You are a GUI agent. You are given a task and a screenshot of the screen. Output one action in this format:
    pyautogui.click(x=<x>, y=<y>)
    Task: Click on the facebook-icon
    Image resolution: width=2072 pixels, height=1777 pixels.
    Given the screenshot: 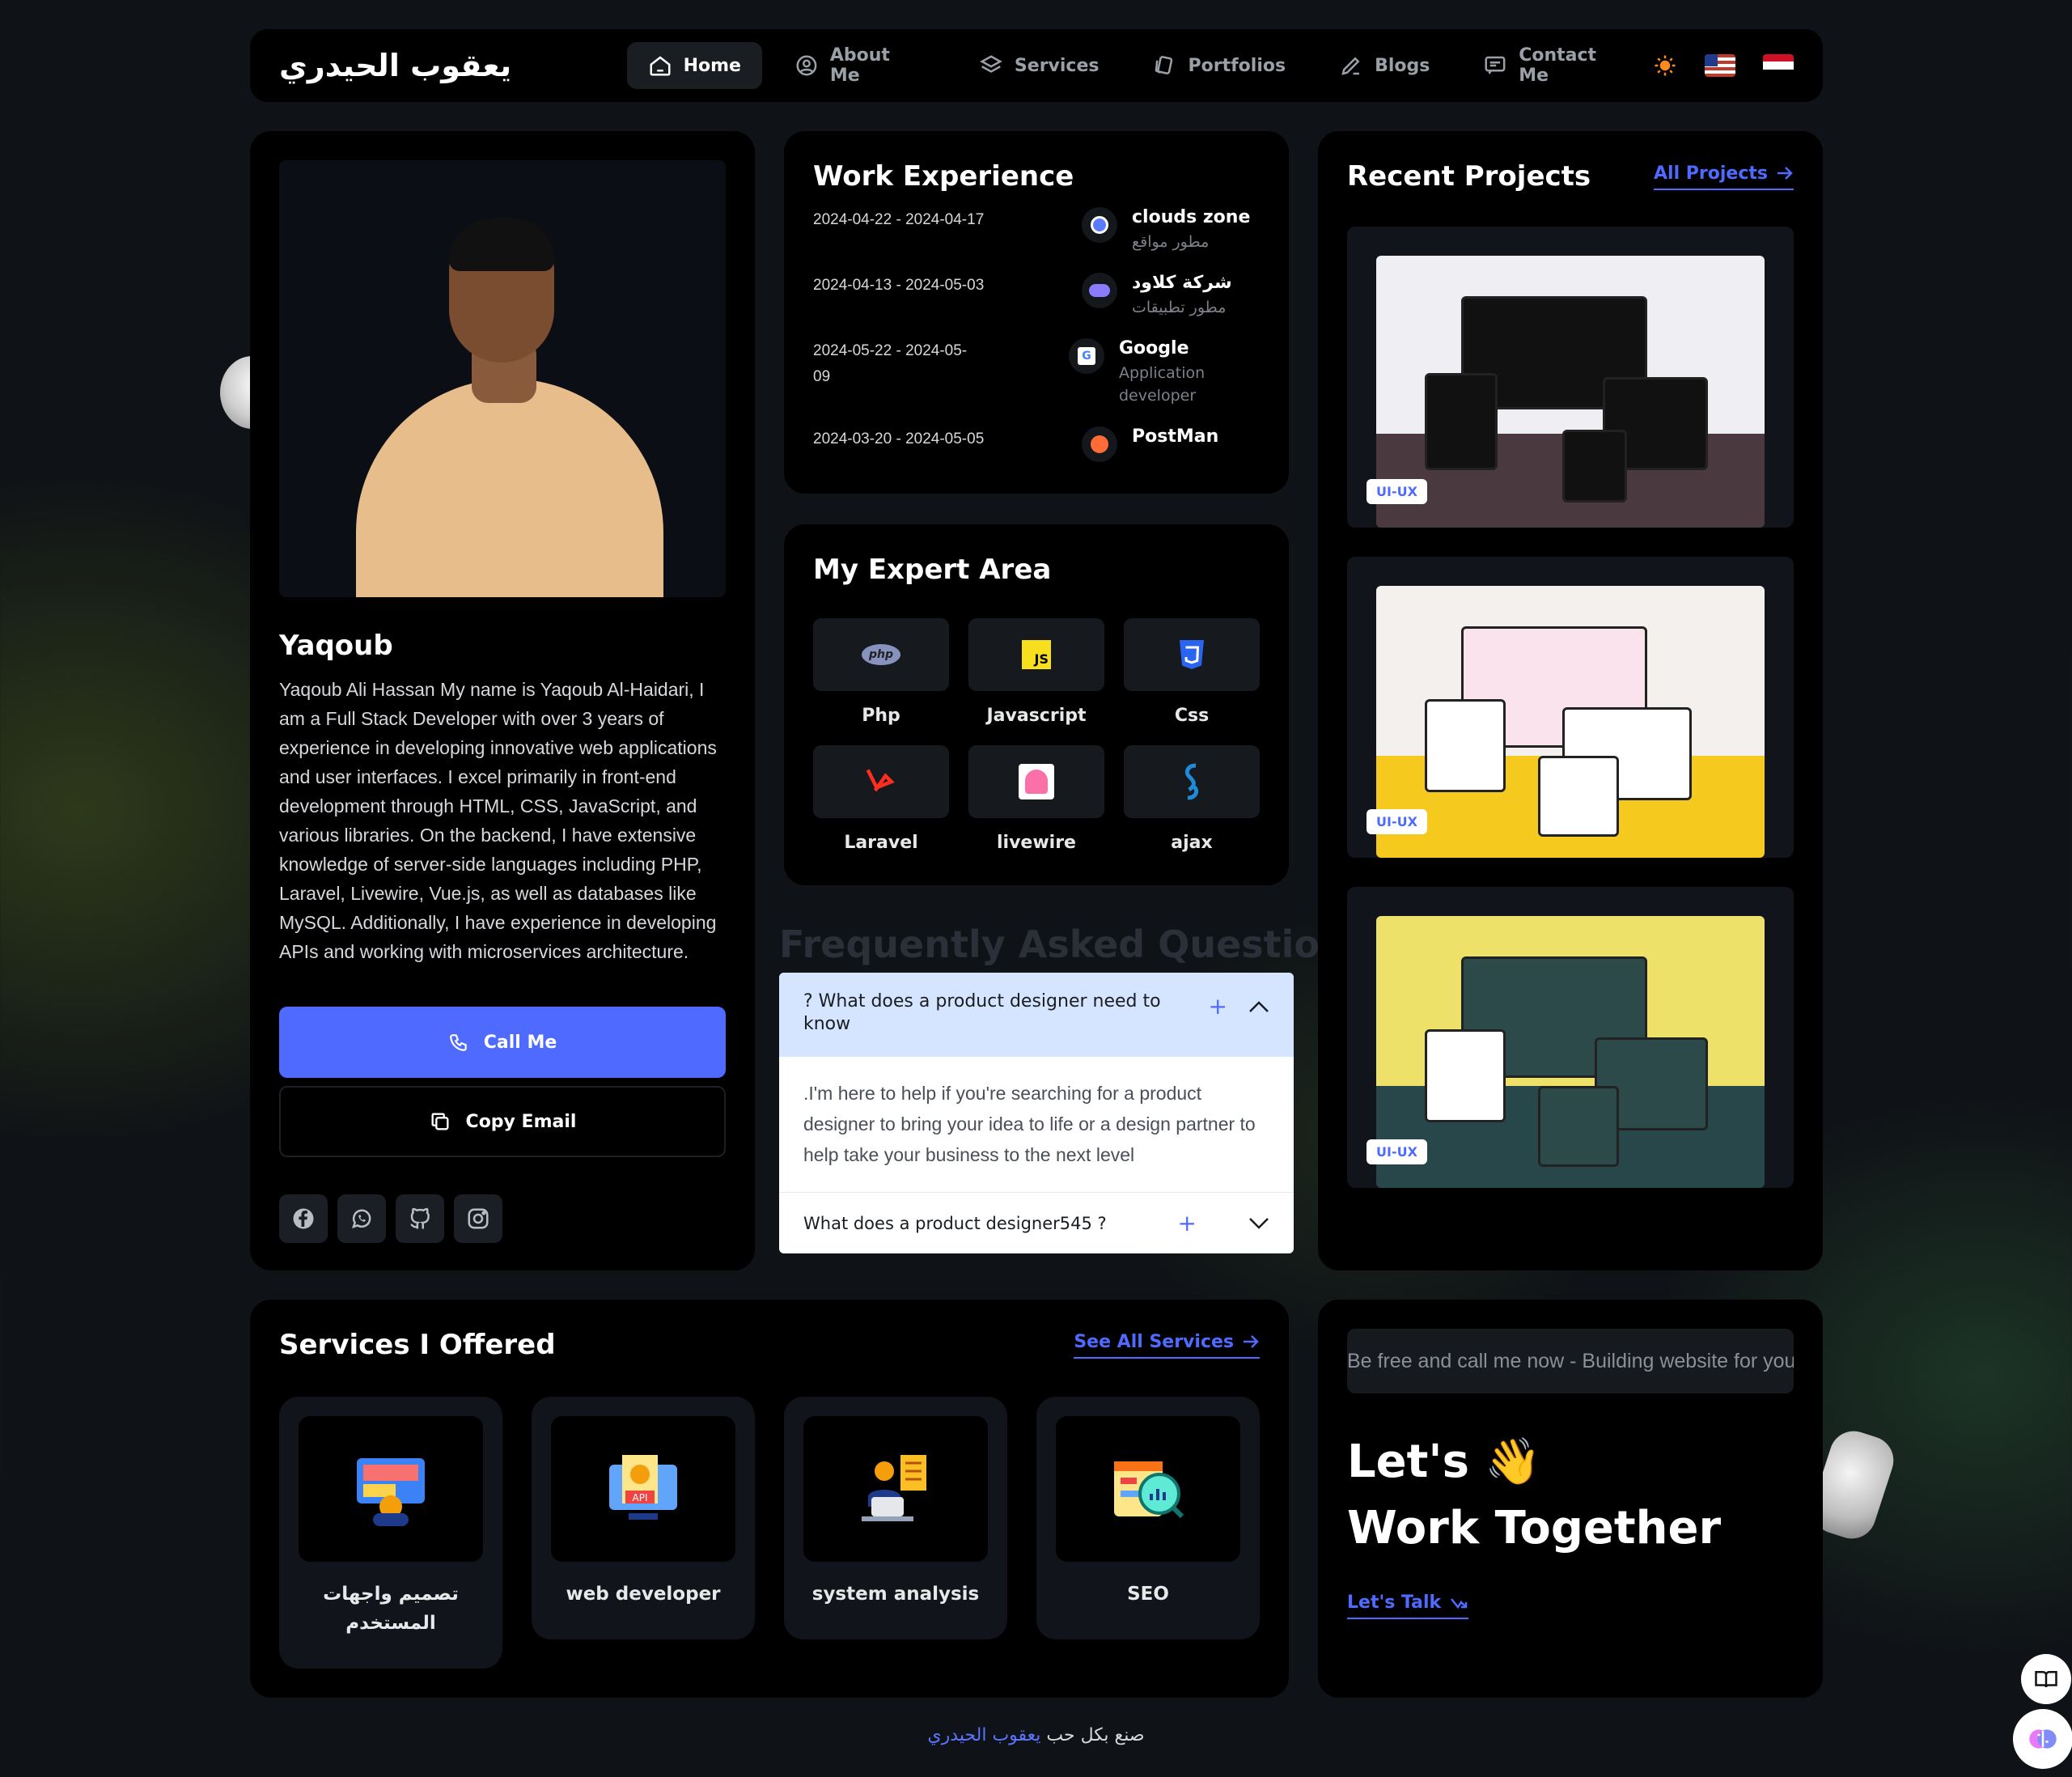 What is the action you would take?
    pyautogui.click(x=303, y=1219)
    